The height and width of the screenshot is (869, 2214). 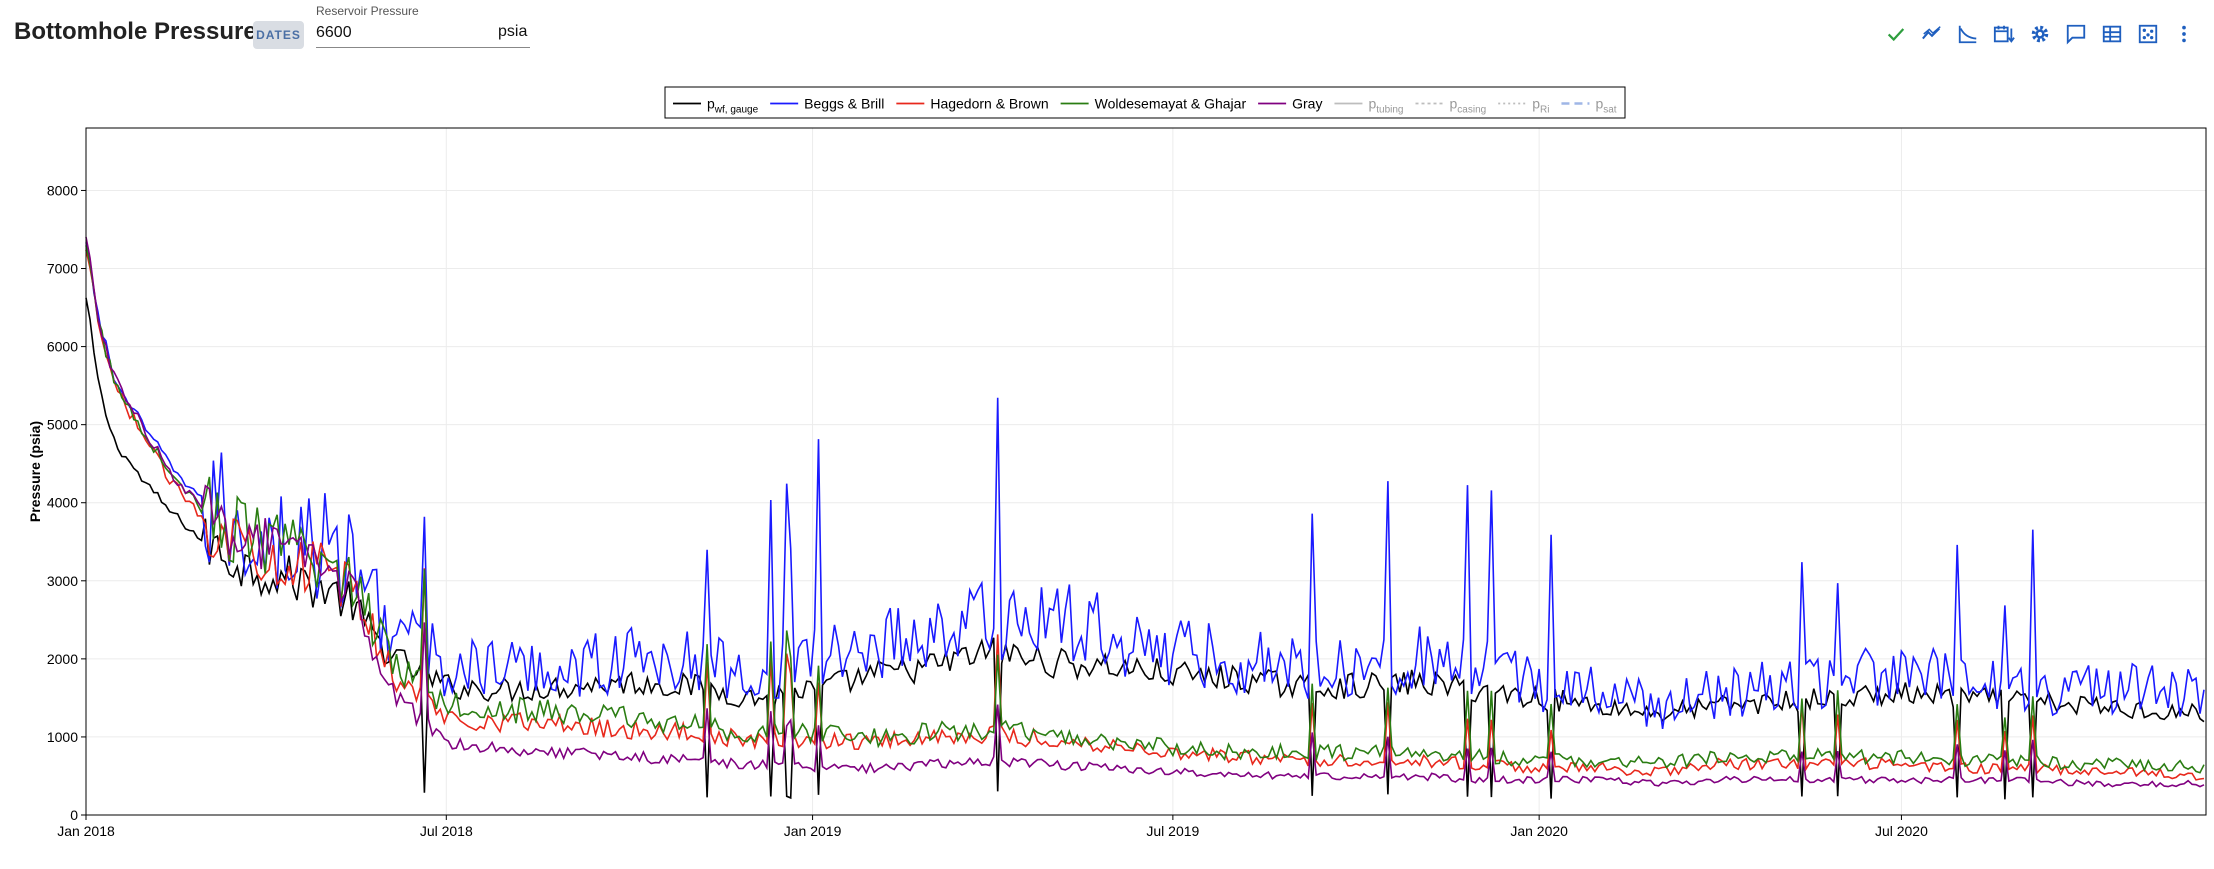 What do you see at coordinates (74, 815) in the screenshot?
I see `y-tick-label: 0` at bounding box center [74, 815].